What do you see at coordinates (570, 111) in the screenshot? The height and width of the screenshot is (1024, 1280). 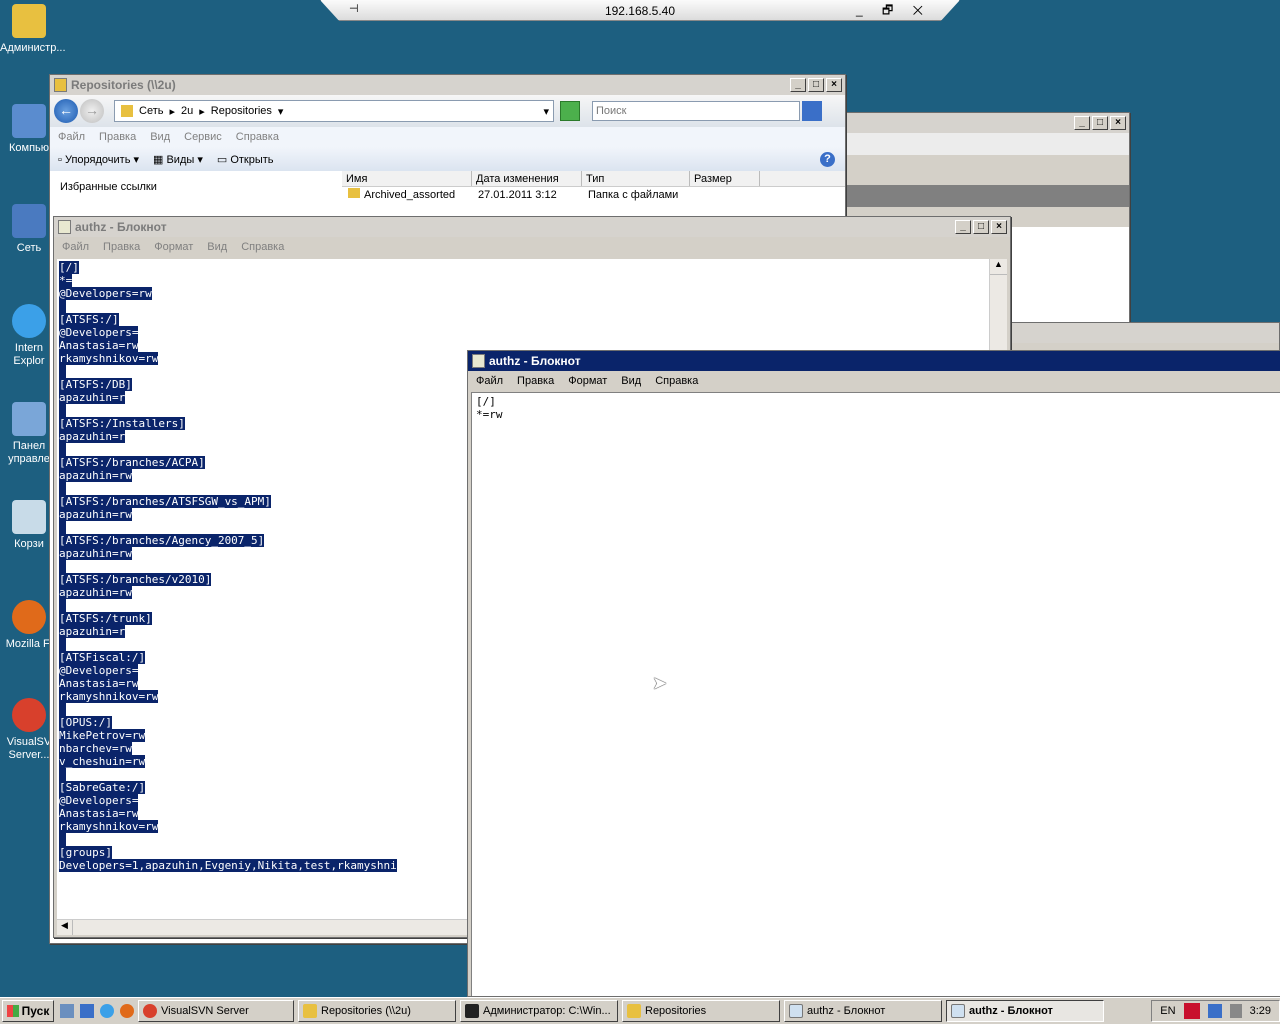 I see `refresh-icon` at bounding box center [570, 111].